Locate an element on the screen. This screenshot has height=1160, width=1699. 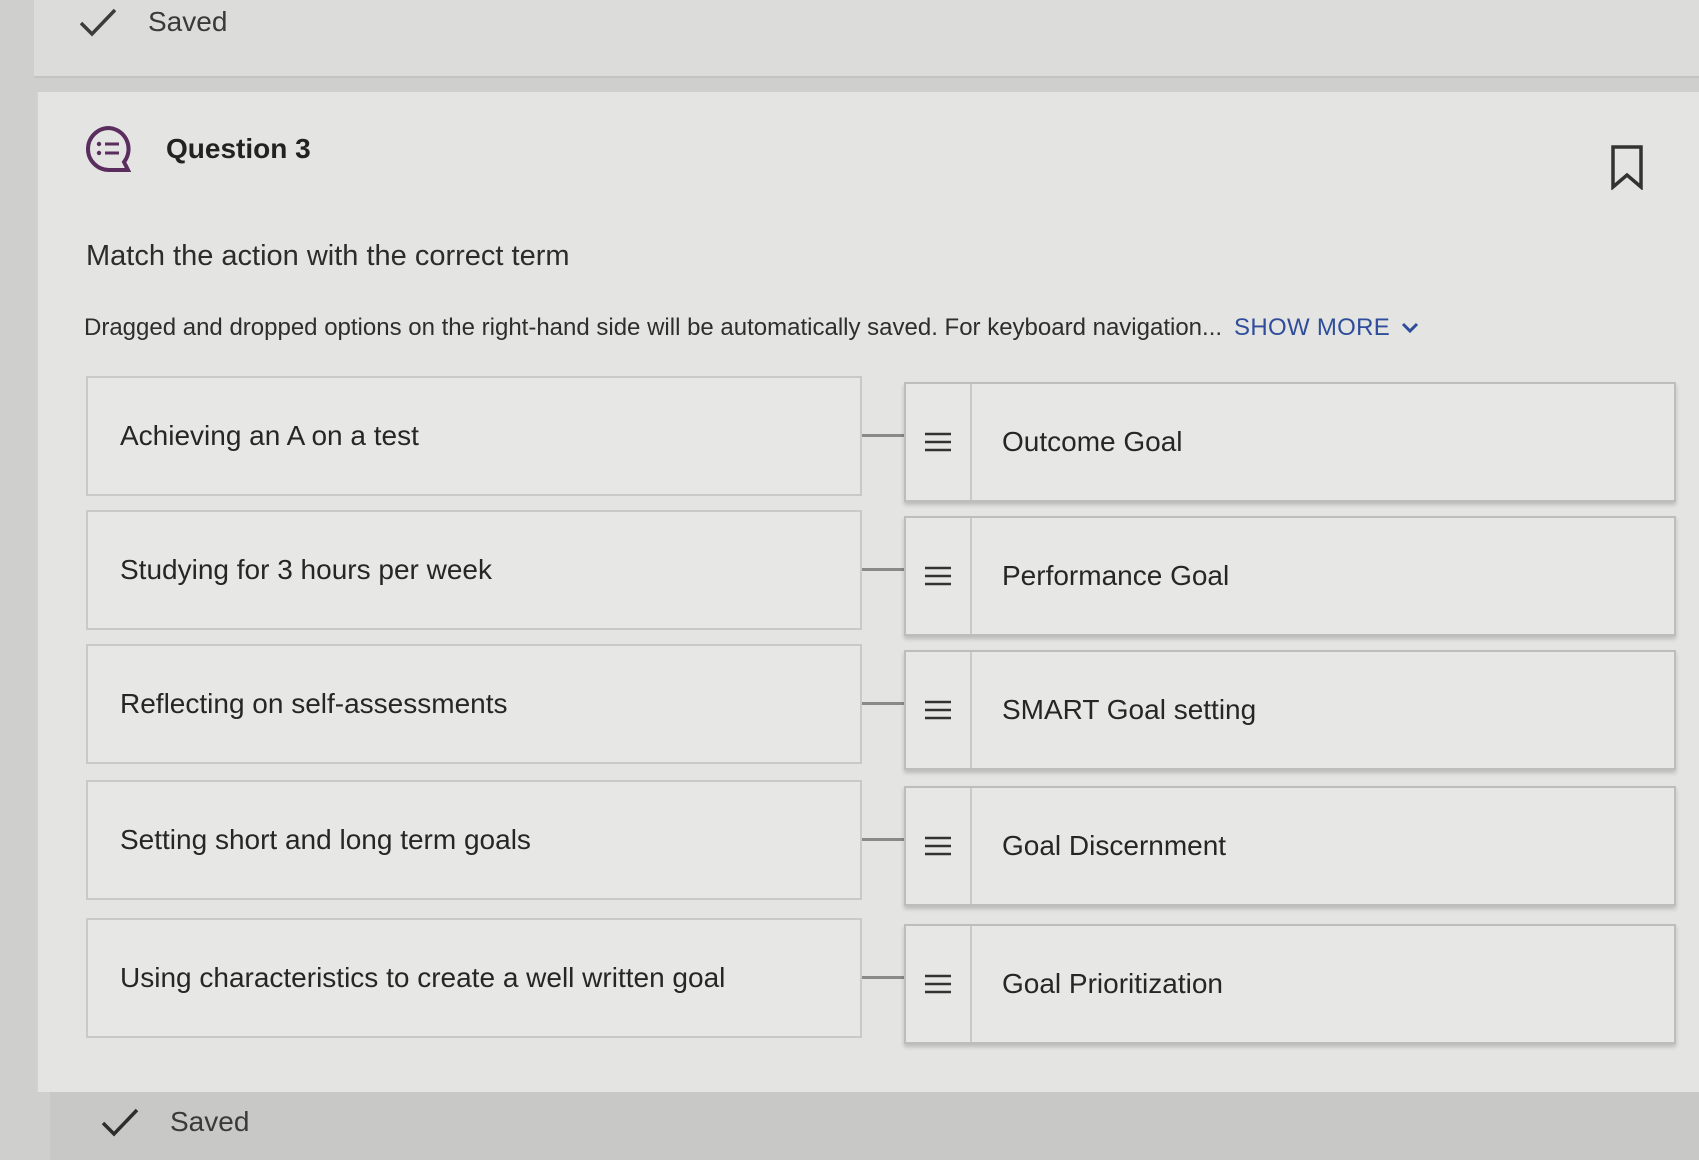
term-label: SMART Goal setting is located at coordinates (1129, 709).